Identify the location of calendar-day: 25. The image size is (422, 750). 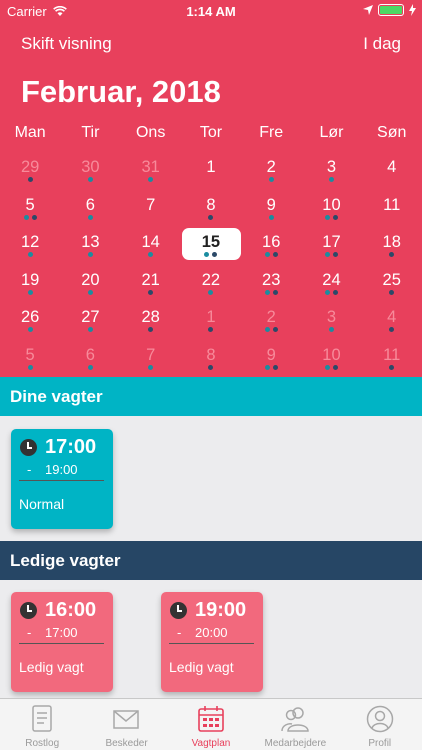
(392, 284).